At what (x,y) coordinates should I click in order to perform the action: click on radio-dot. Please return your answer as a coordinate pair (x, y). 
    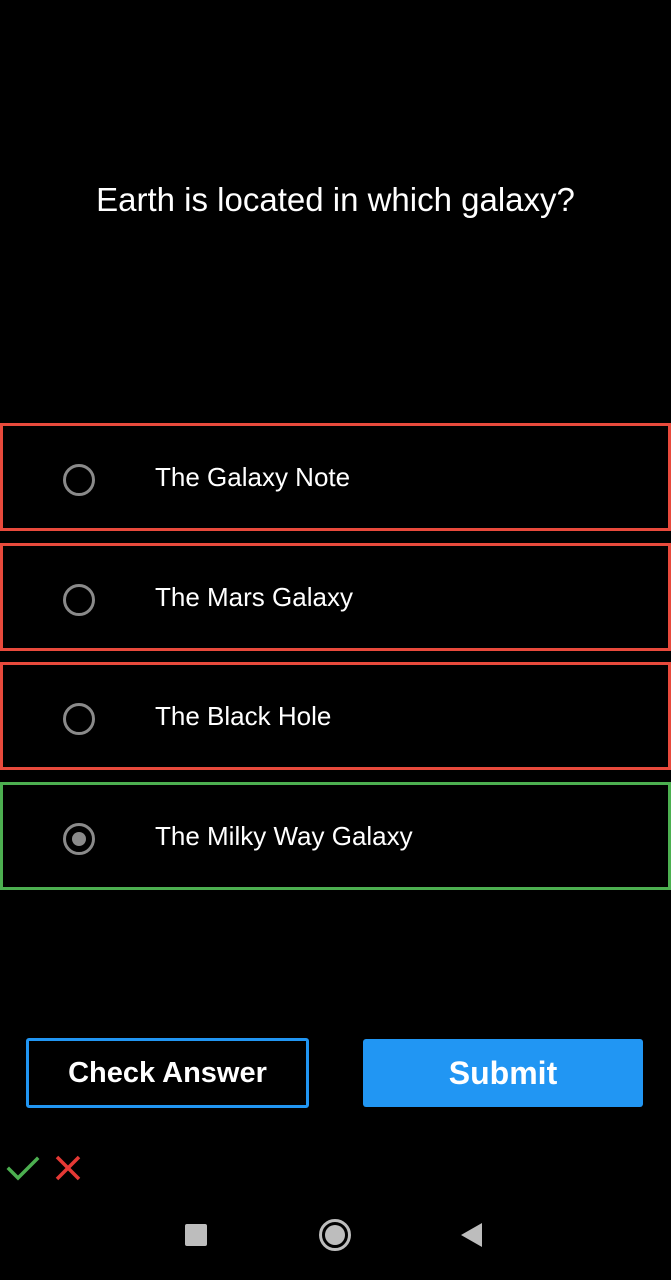
    Looking at the image, I should click on (79, 839).